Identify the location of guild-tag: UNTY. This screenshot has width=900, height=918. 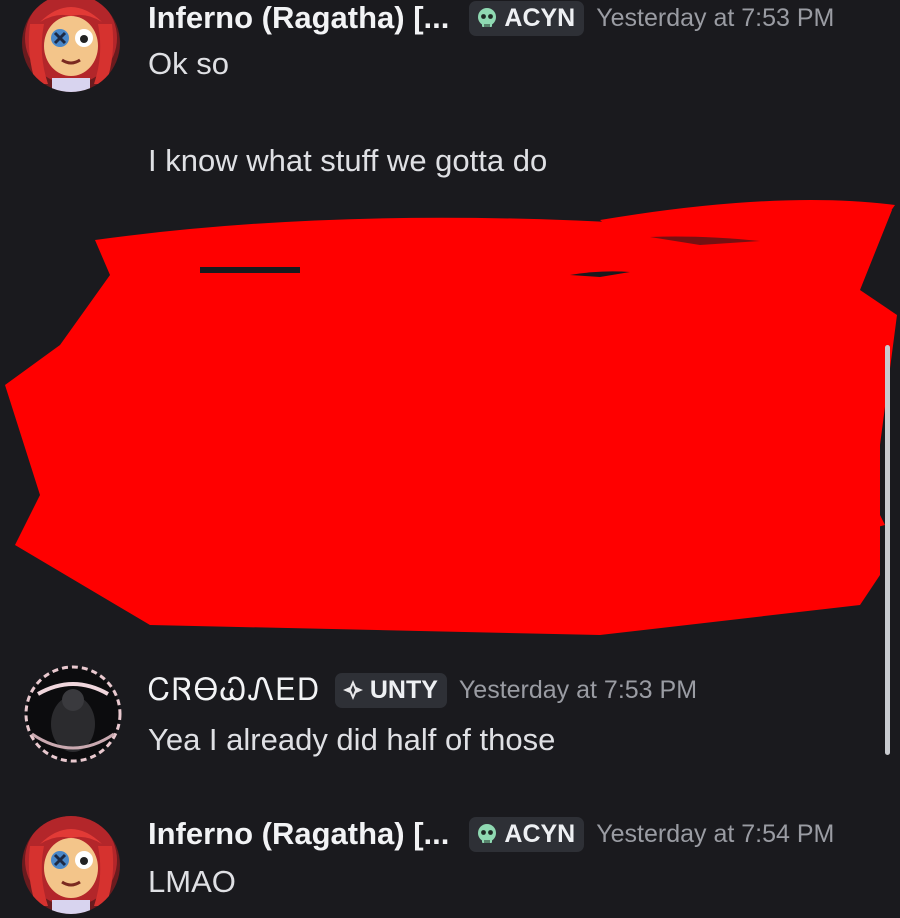
(390, 690).